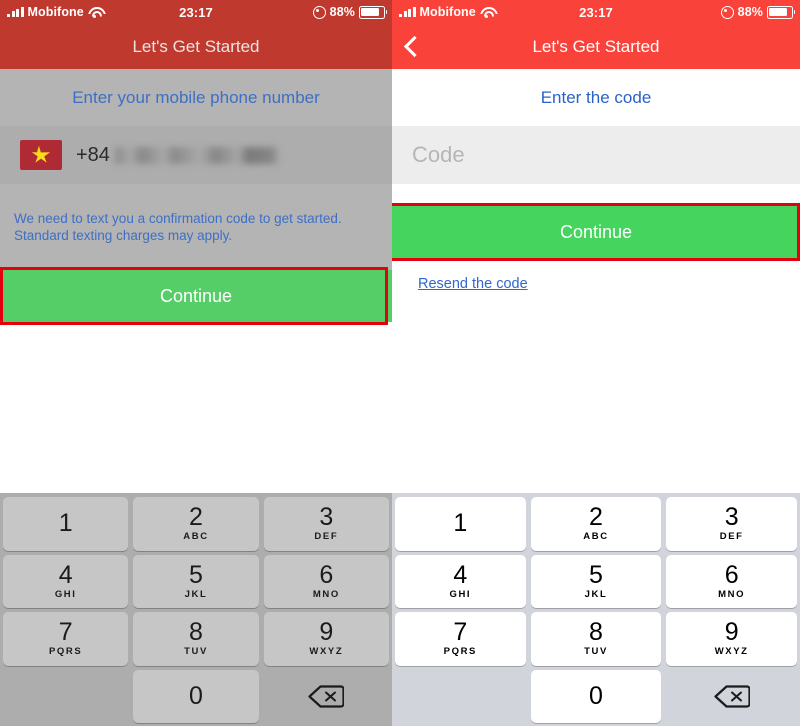 The width and height of the screenshot is (800, 726). I want to click on resend-code-link: Resend the code, so click(460, 275).